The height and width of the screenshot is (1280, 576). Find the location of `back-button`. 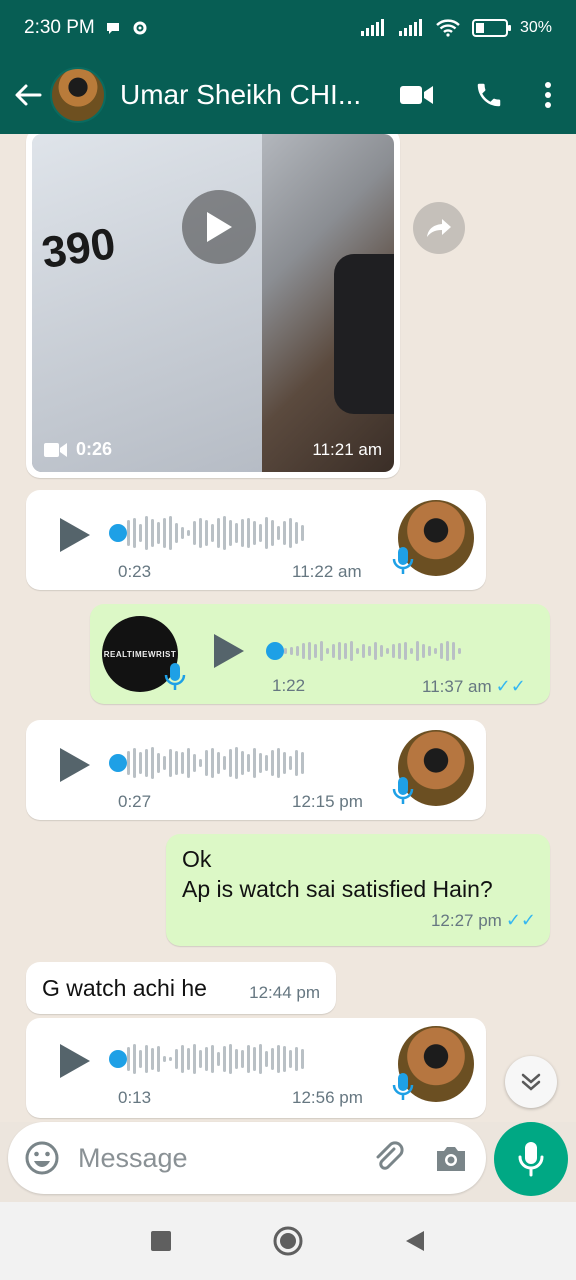

back-button is located at coordinates (28, 95).